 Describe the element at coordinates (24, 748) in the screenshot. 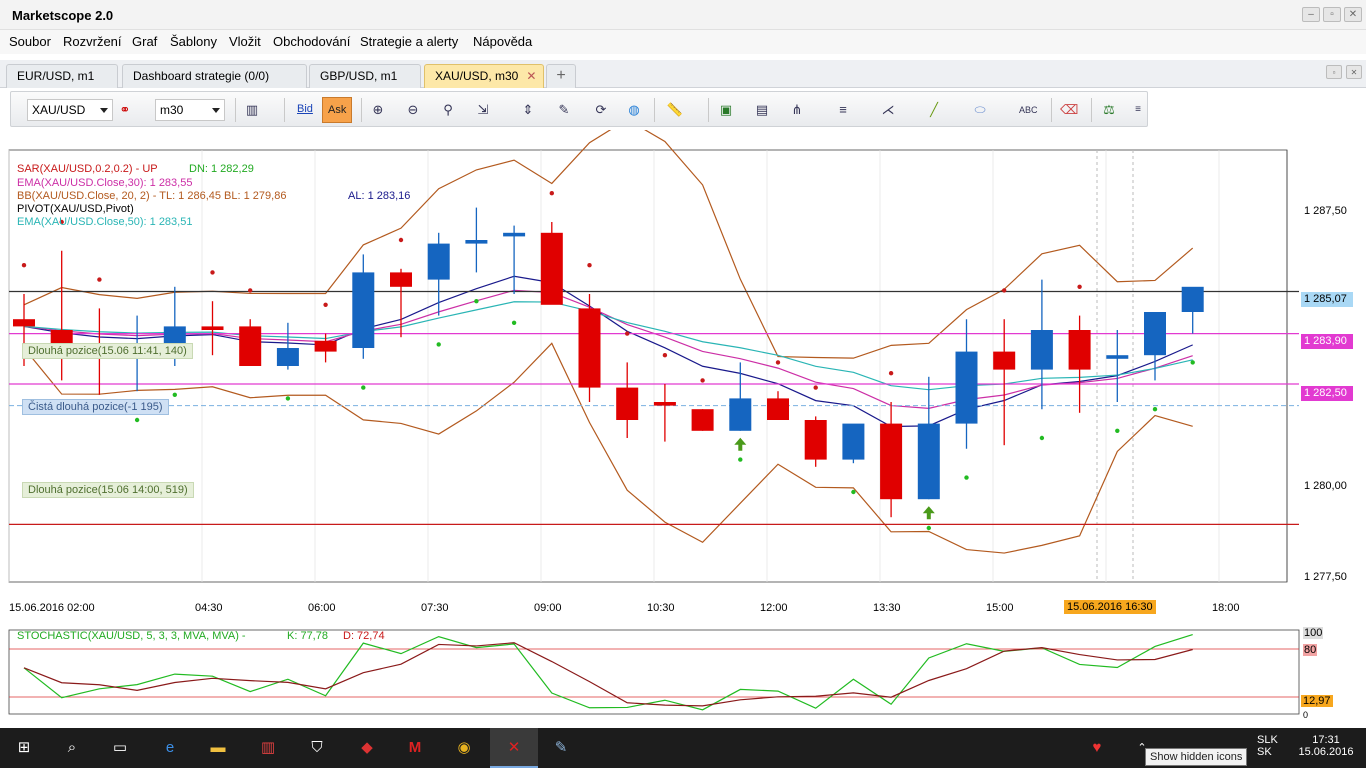

I see `start-icon: ⊞` at that location.